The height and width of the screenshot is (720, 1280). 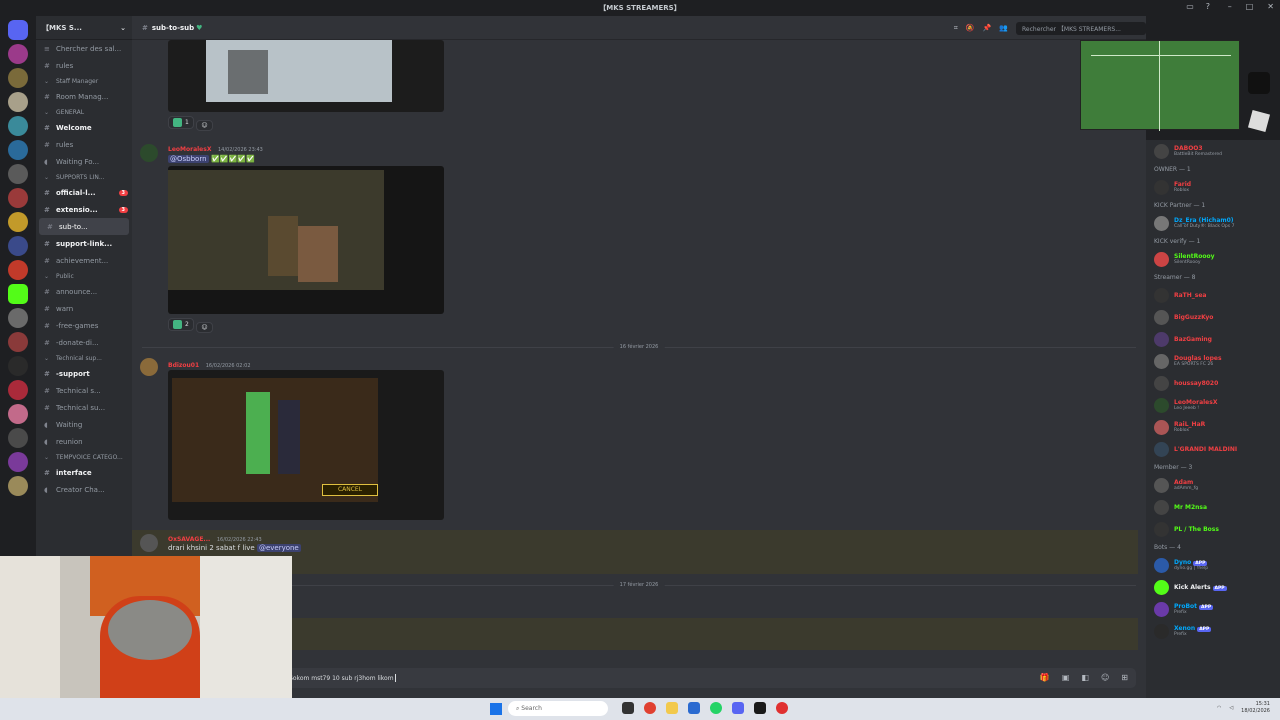 I want to click on channel-item: # -free-games, so click(x=84, y=325).